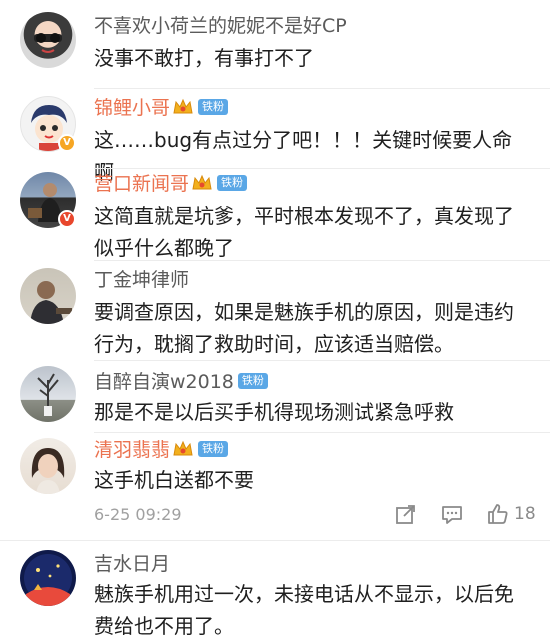 This screenshot has width=550, height=642. Describe the element at coordinates (204, 58) in the screenshot. I see `comment-text: 没事不敢打，有事打不了` at that location.